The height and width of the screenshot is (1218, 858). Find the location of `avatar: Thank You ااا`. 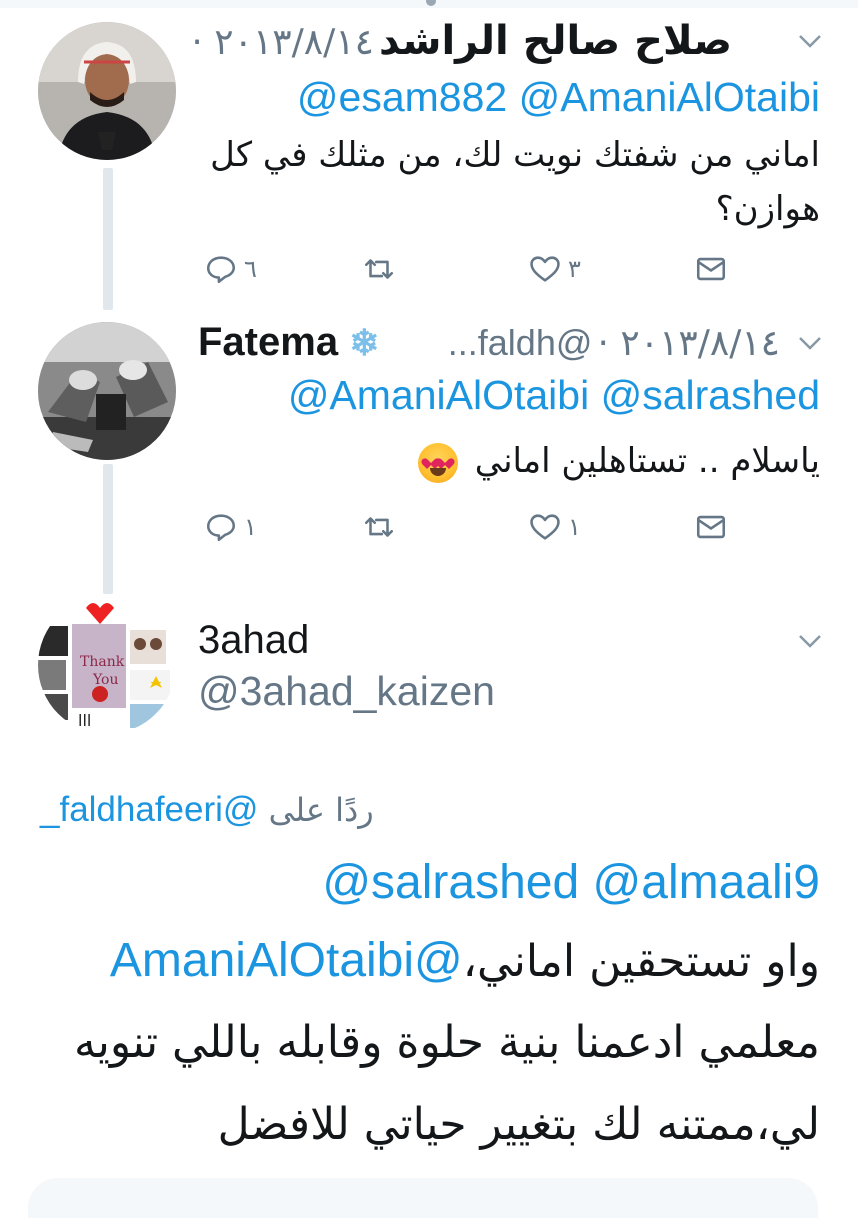

avatar: Thank You ااا is located at coordinates (107, 665).